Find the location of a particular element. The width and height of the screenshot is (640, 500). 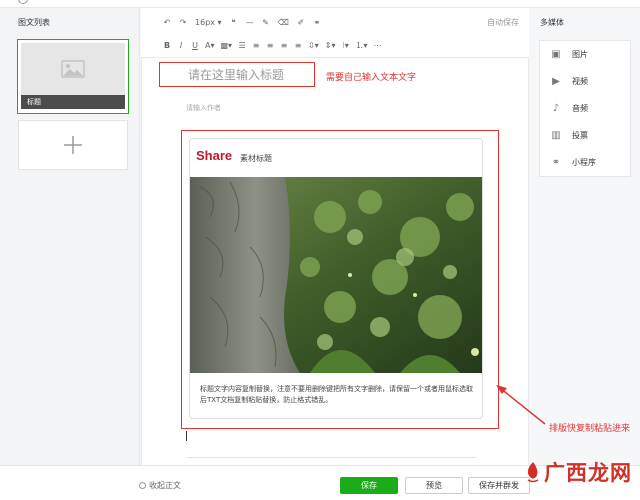

format-painter-icon: ✎ is located at coordinates (266, 23).